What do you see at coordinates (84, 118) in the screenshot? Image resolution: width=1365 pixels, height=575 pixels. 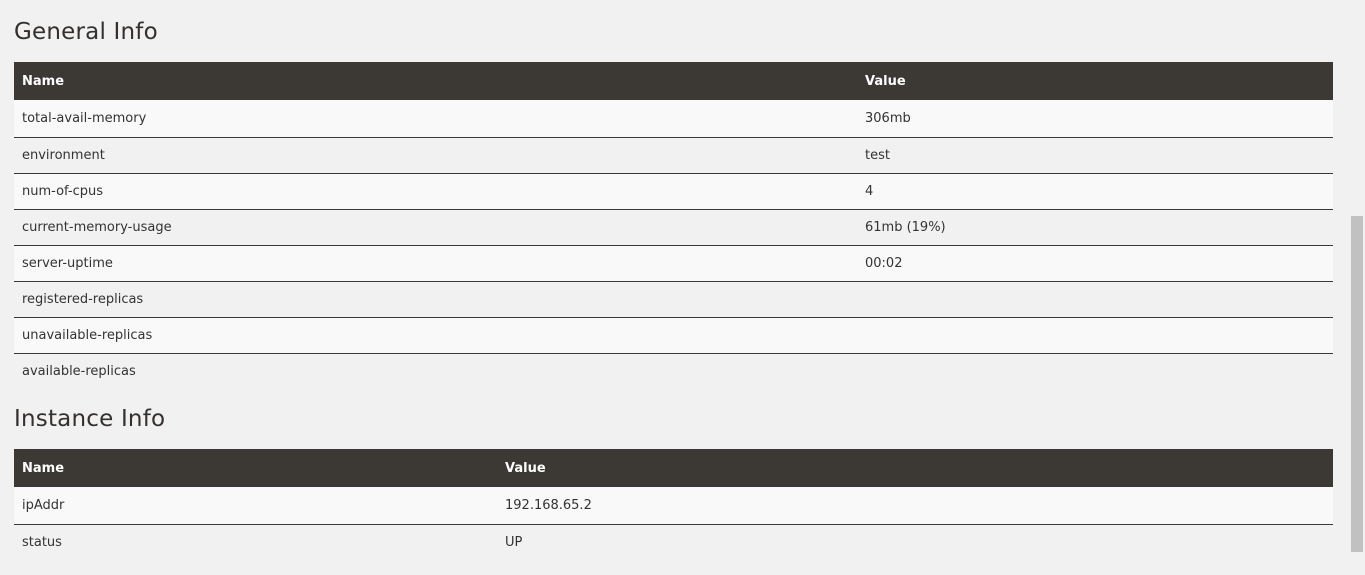 I see `row-name: total-avail-memory` at bounding box center [84, 118].